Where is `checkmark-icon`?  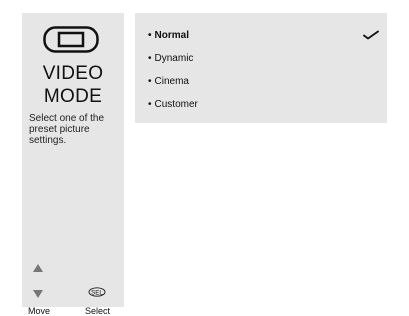 checkmark-icon is located at coordinates (371, 35).